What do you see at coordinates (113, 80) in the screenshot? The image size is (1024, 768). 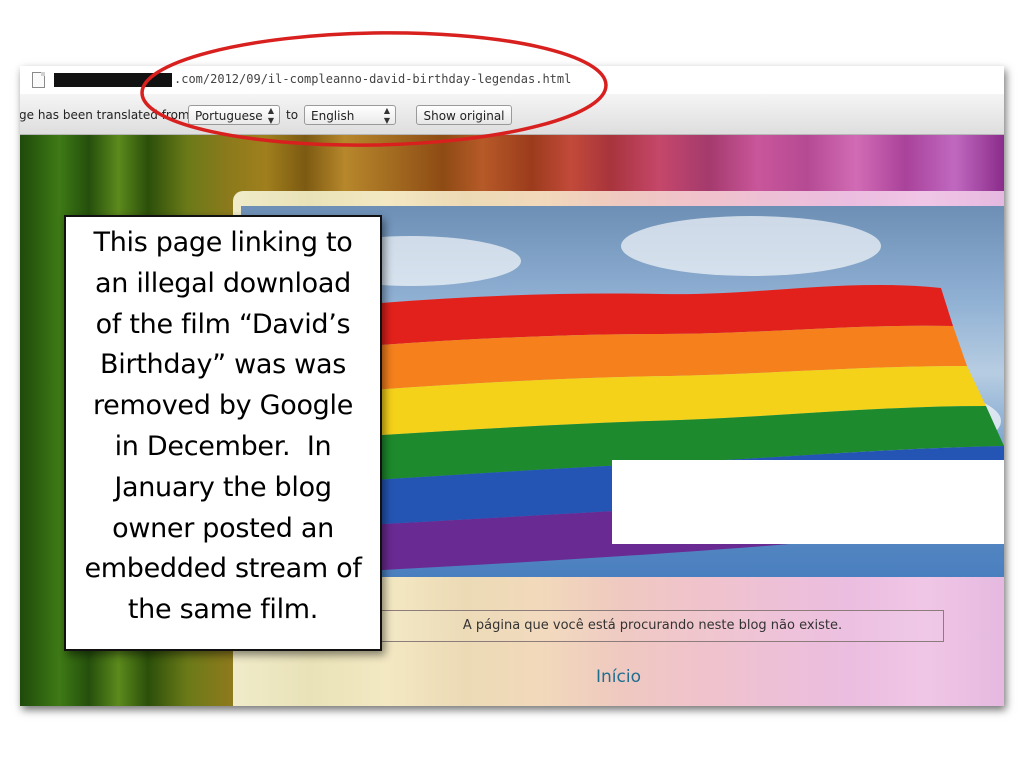 I see `redacted-domain` at bounding box center [113, 80].